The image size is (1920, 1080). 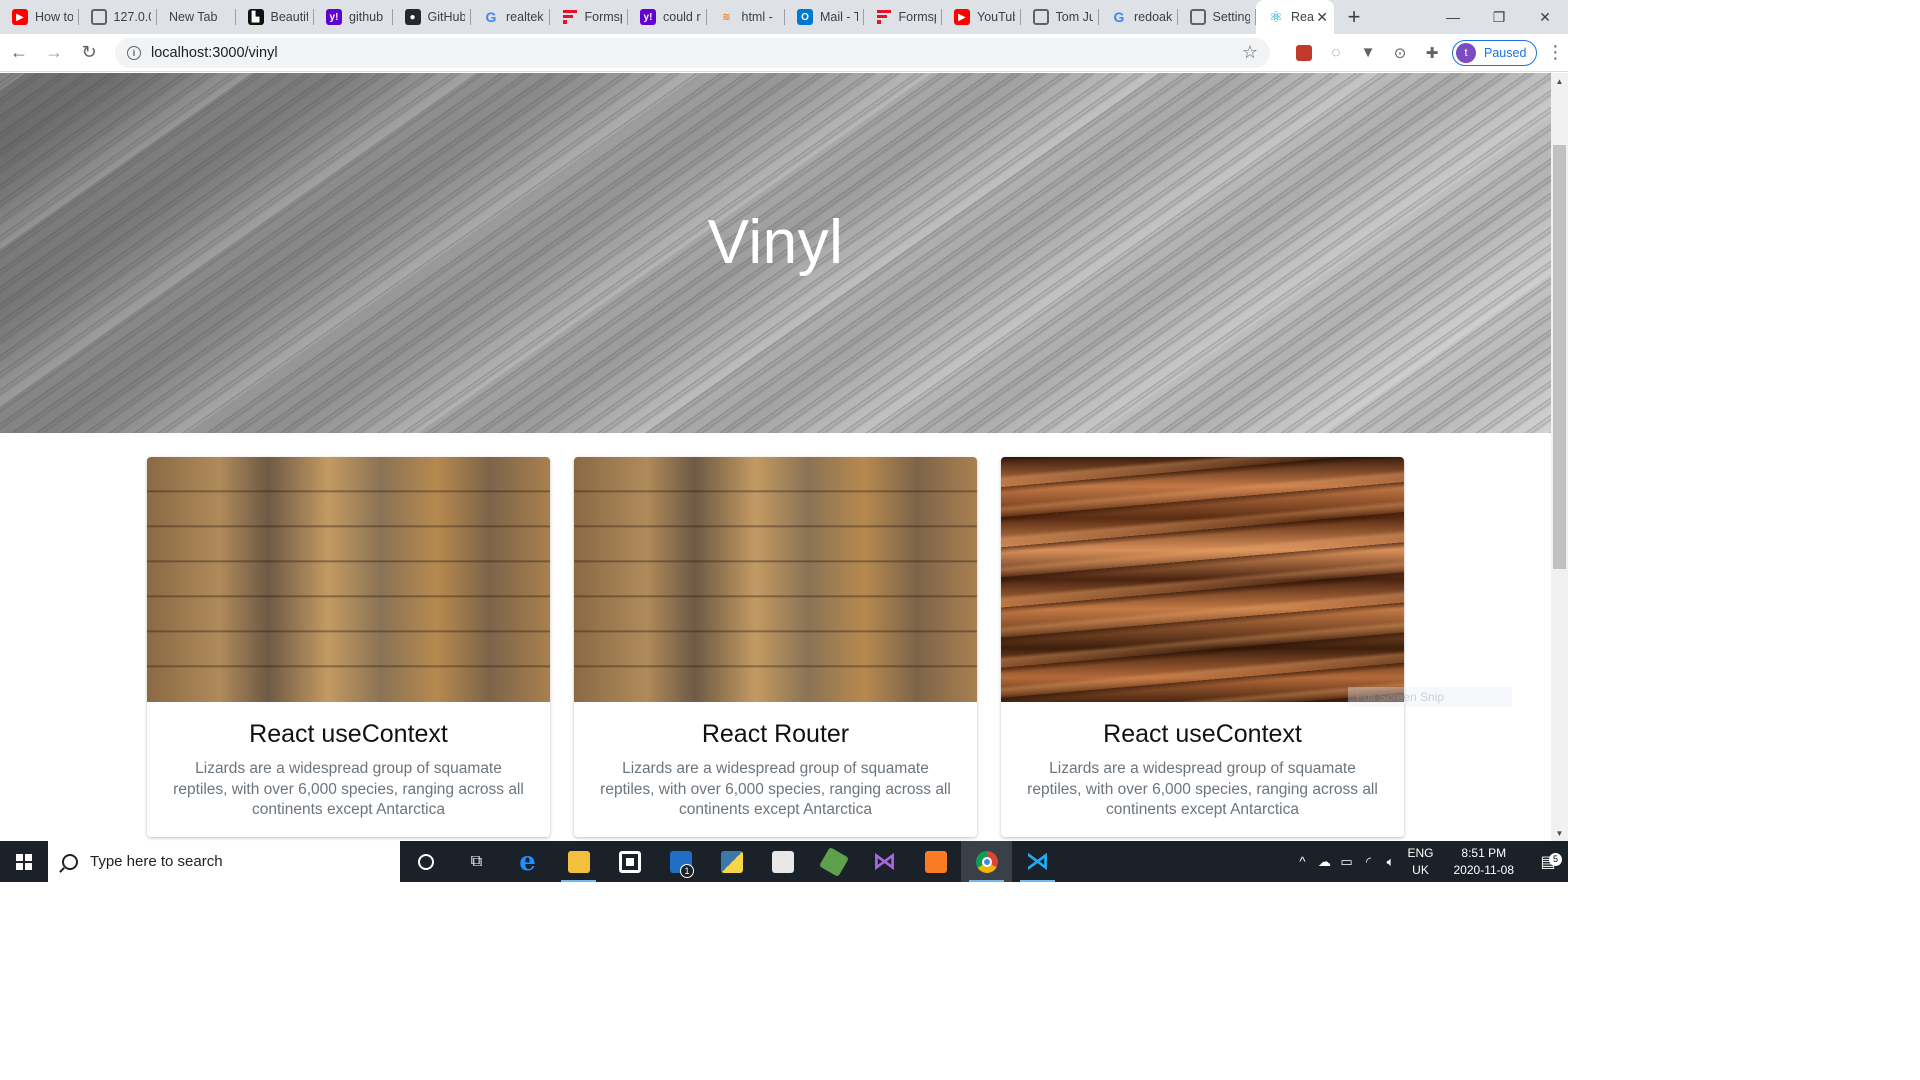 What do you see at coordinates (692, 52) in the screenshot?
I see `address-bar: i localhost:3000/vinyl ☆` at bounding box center [692, 52].